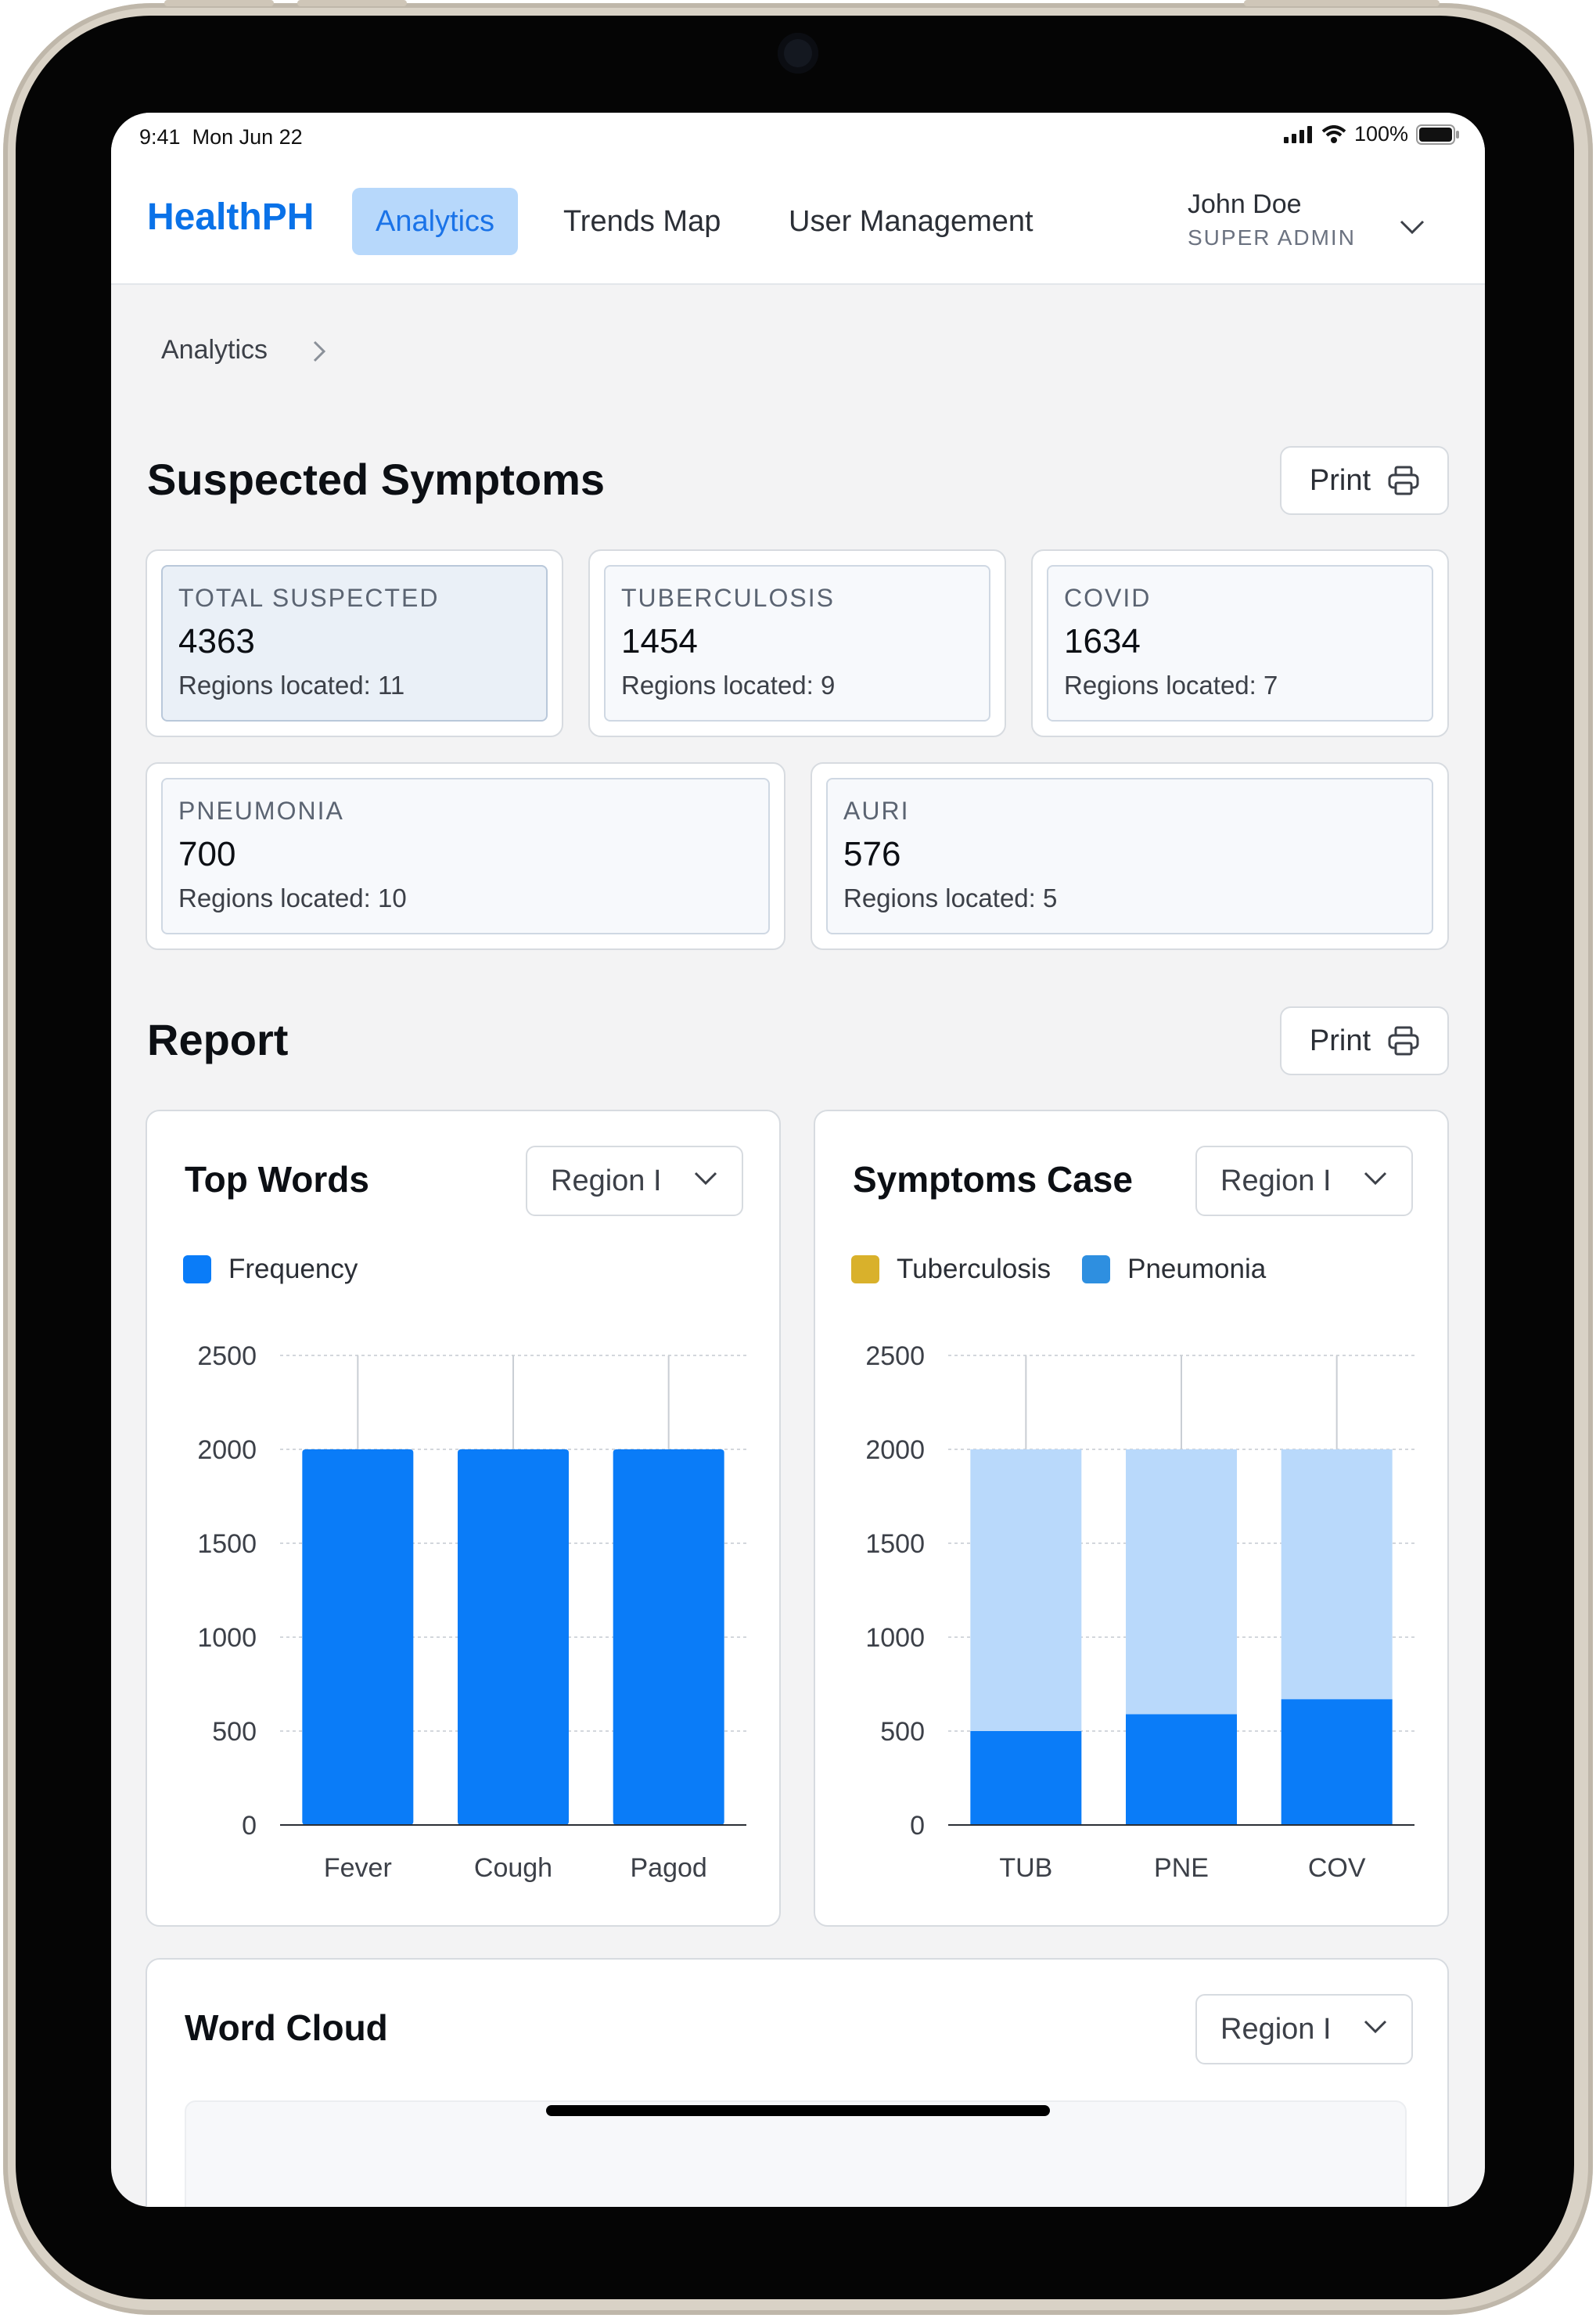 This screenshot has height=2318, width=1596. I want to click on print-button-symptoms: Print, so click(1364, 481).